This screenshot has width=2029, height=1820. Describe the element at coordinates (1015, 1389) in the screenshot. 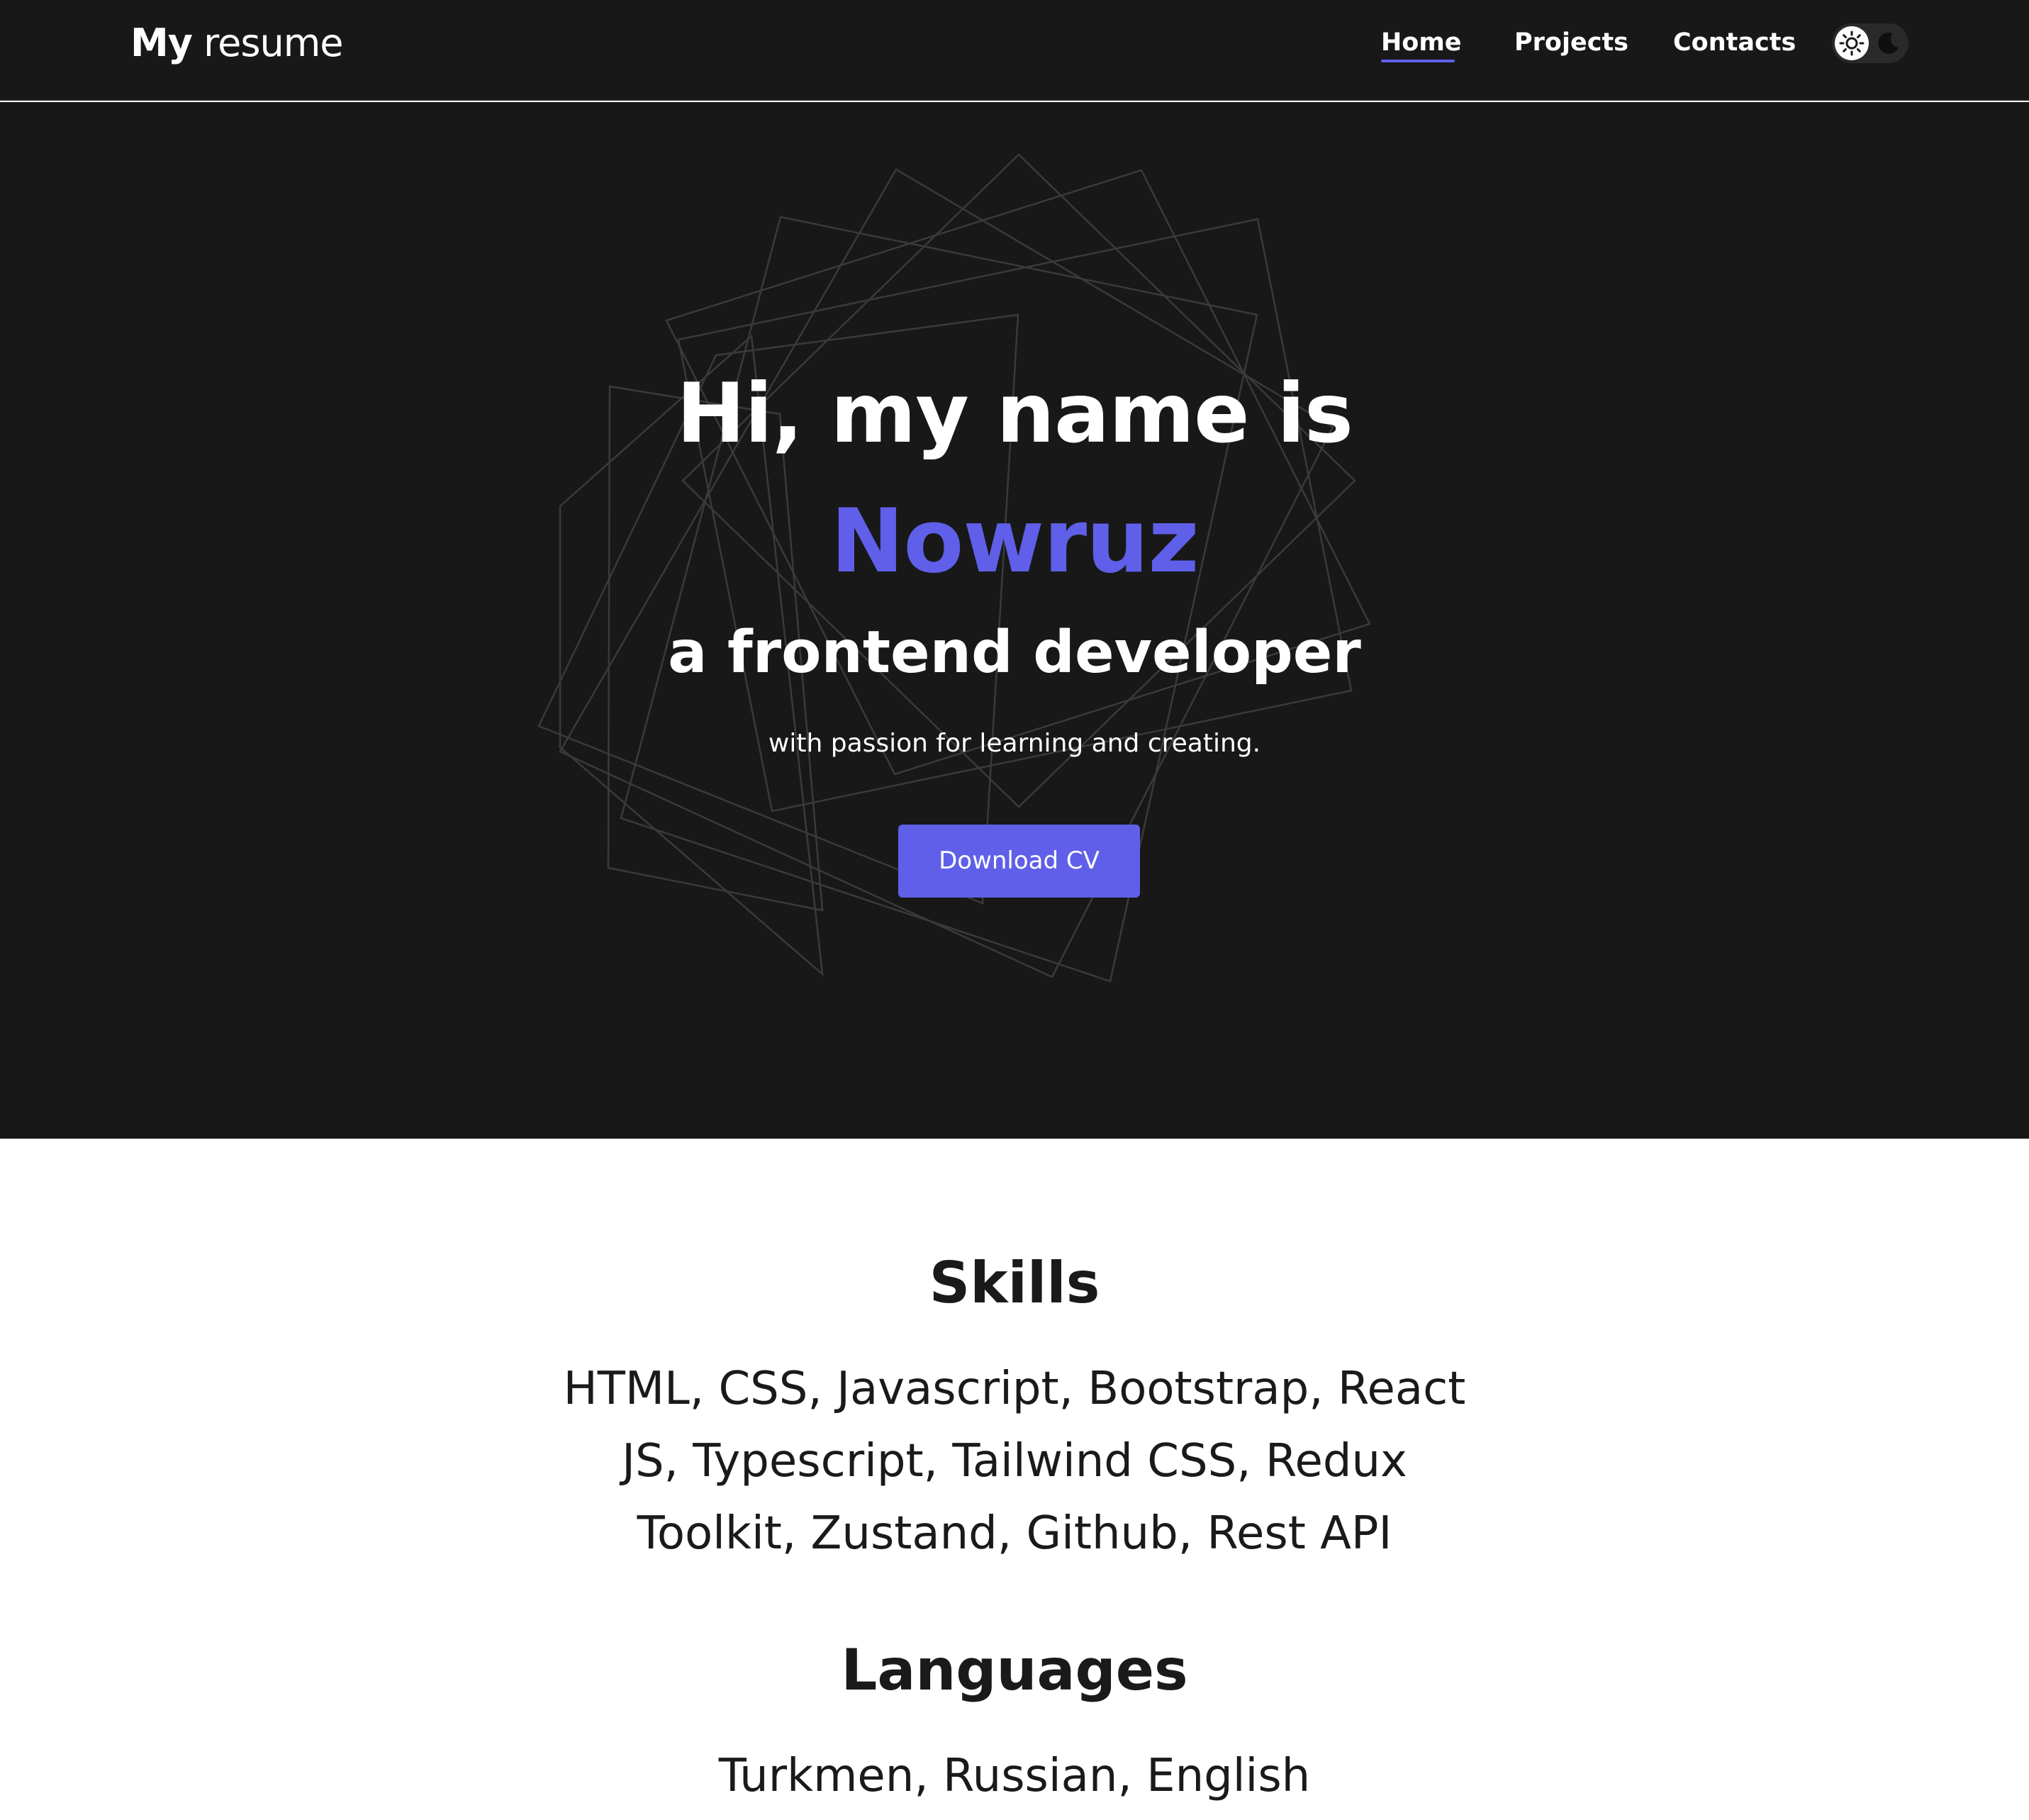

I see `skills-line: HTML, CSS, Javascript, Bootstrap, React` at that location.